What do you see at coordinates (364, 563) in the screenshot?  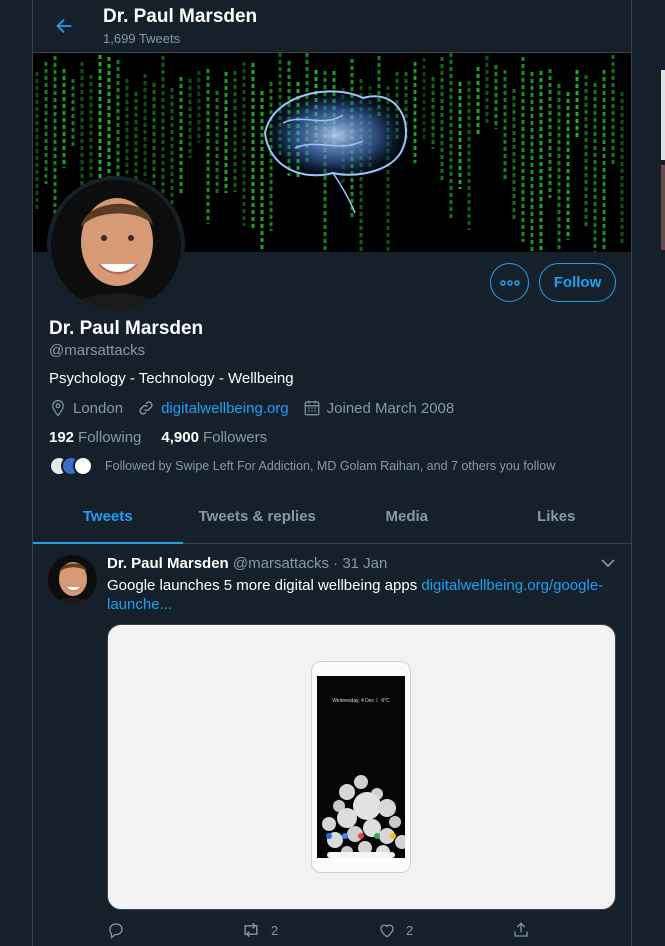 I see `tweet-date: 31 Jan` at bounding box center [364, 563].